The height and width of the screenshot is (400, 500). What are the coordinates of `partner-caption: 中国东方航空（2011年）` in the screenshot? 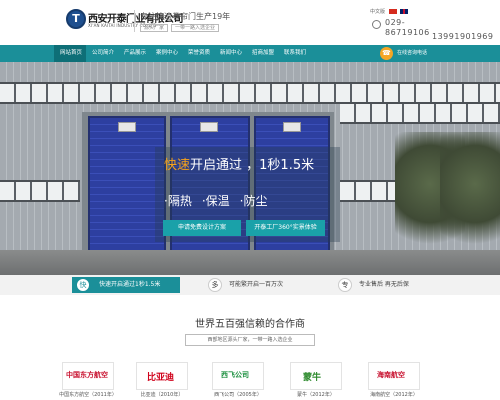 It's located at (88, 395).